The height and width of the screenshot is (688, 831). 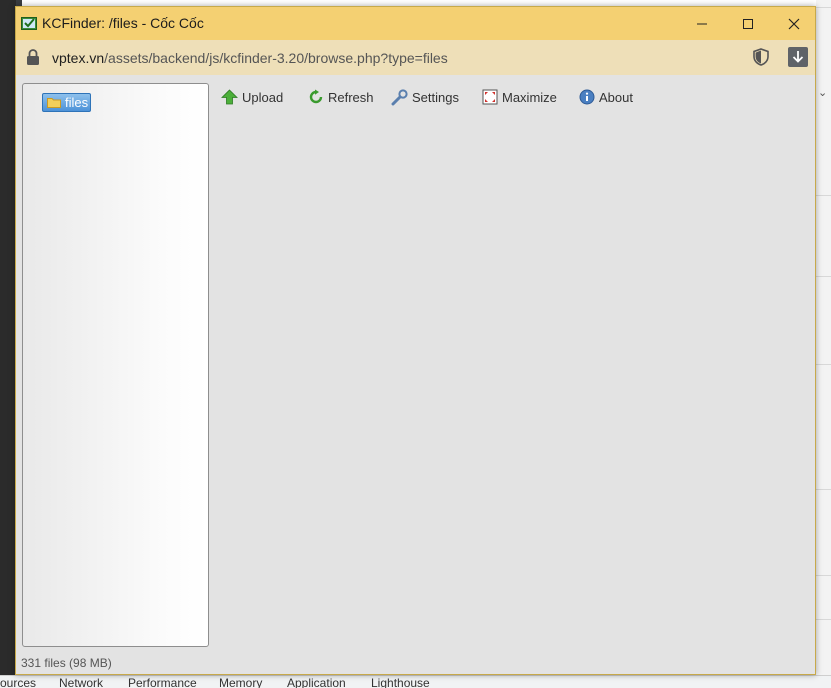 I want to click on shield-icon, so click(x=761, y=57).